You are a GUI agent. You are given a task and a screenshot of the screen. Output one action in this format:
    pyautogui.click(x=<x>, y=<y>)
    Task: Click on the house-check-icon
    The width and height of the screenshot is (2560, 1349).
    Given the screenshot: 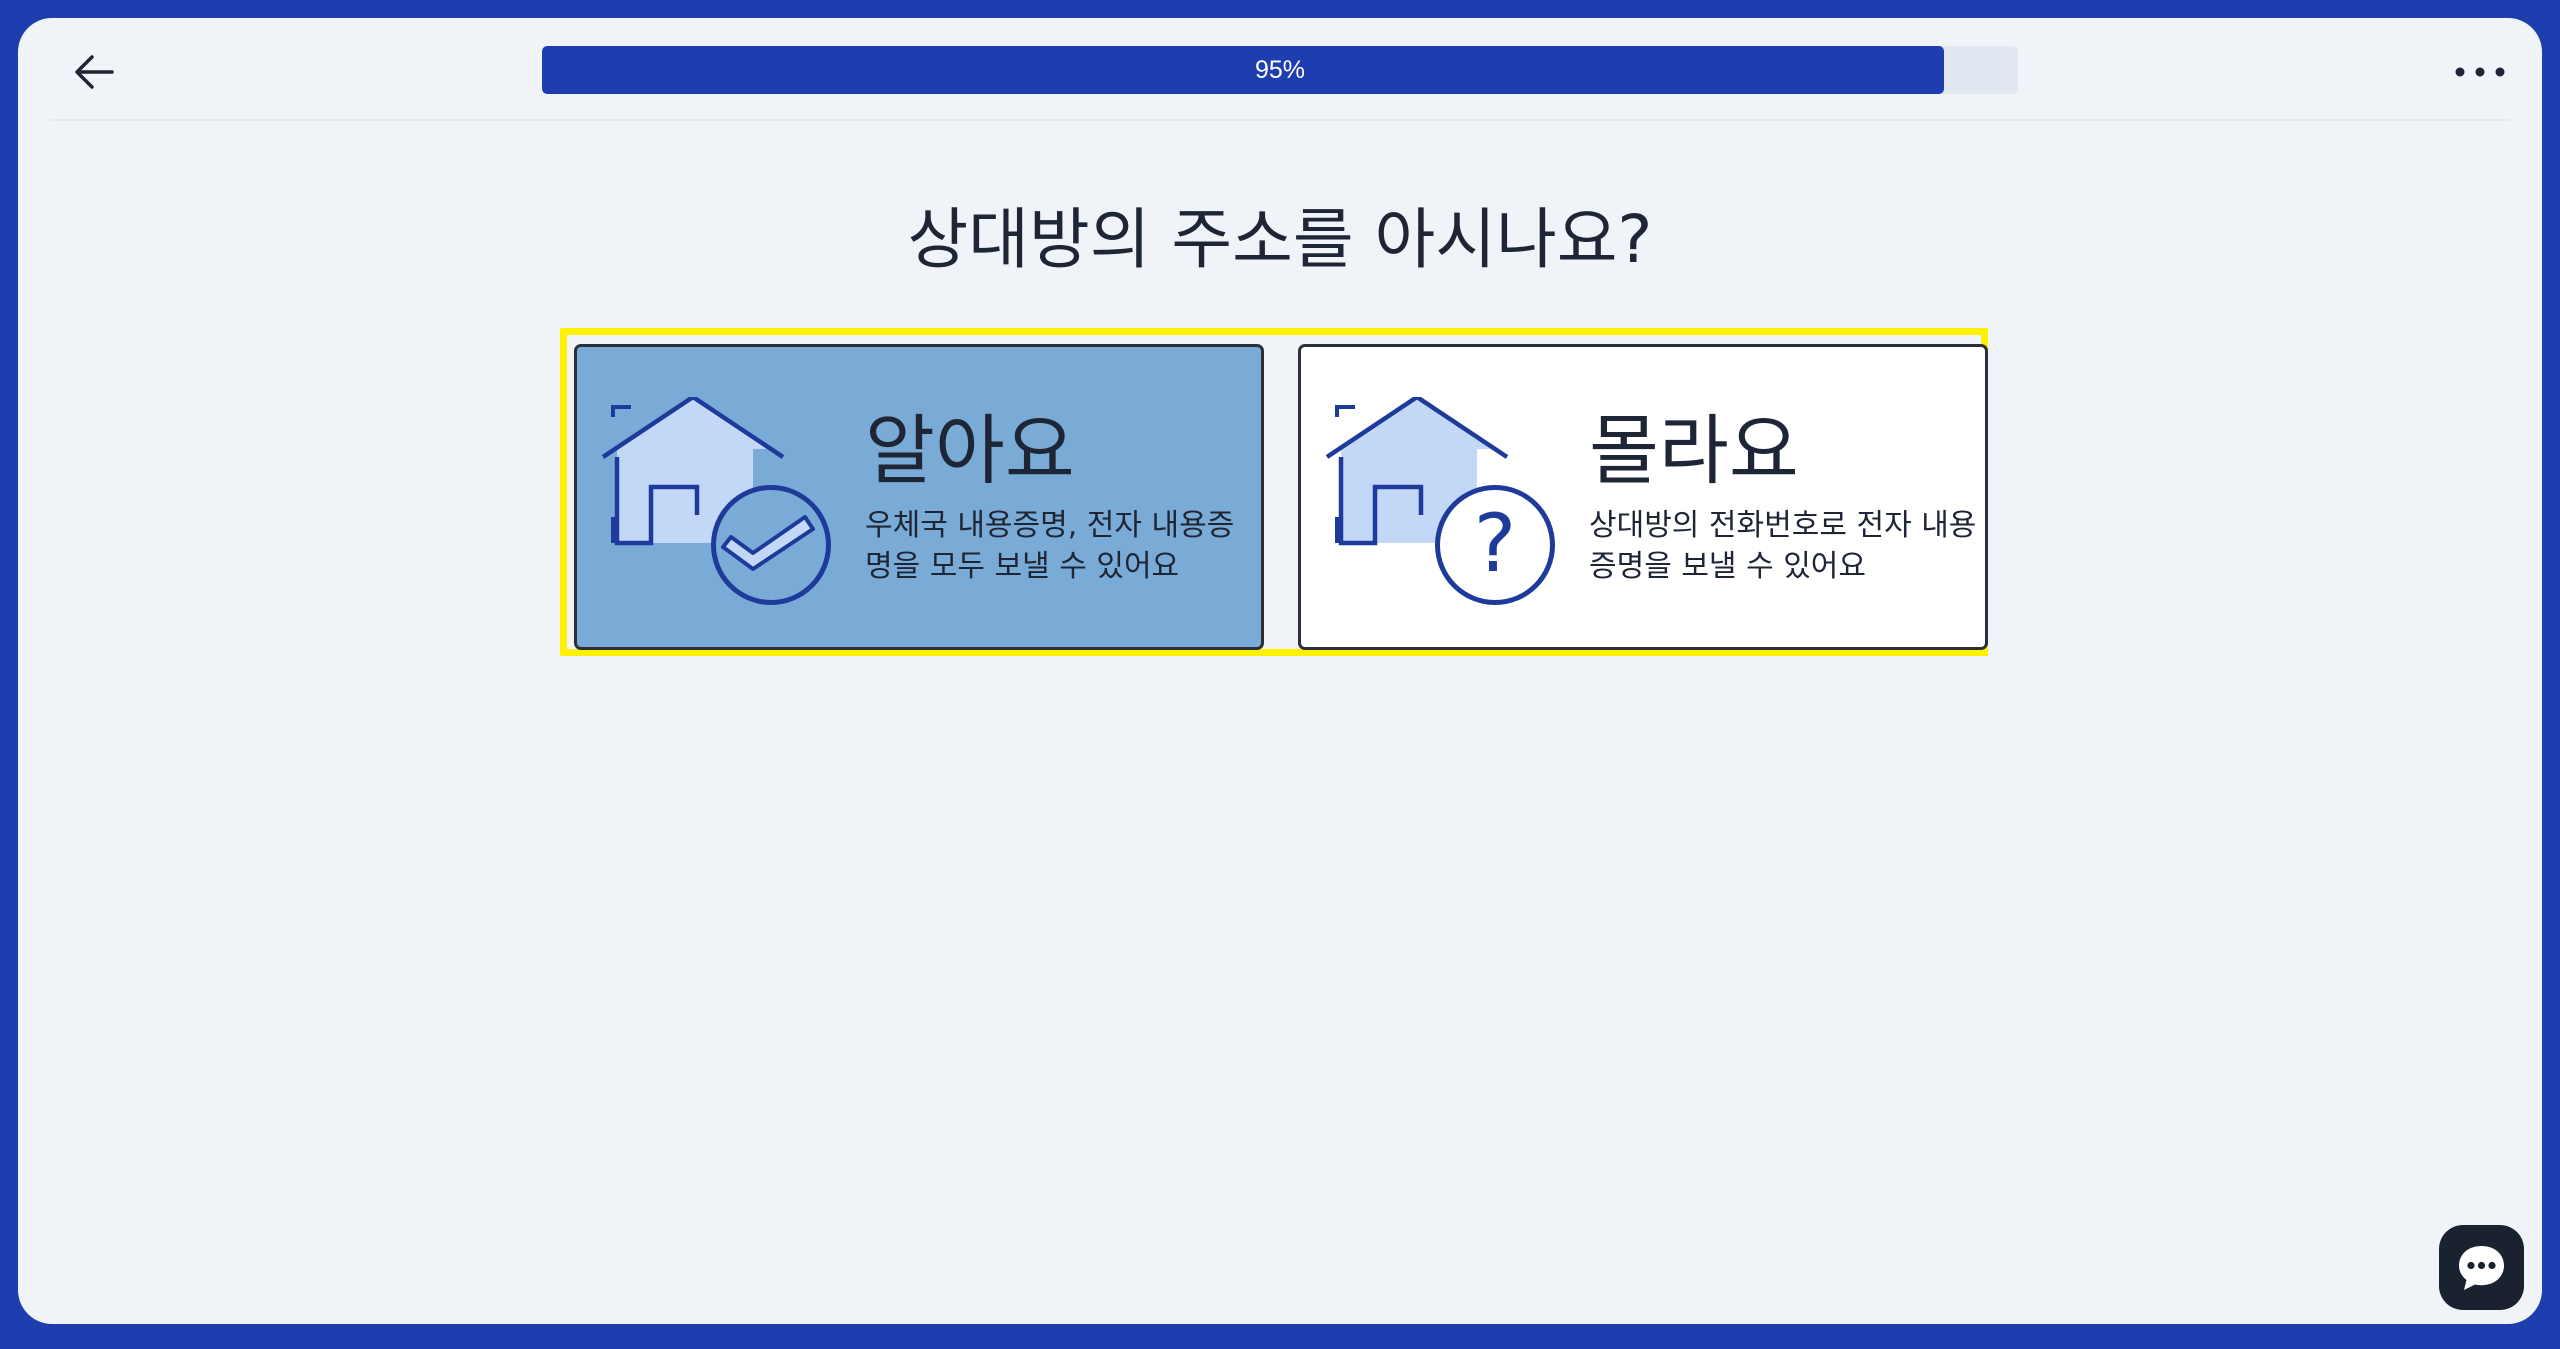 What is the action you would take?
    pyautogui.click(x=716, y=501)
    